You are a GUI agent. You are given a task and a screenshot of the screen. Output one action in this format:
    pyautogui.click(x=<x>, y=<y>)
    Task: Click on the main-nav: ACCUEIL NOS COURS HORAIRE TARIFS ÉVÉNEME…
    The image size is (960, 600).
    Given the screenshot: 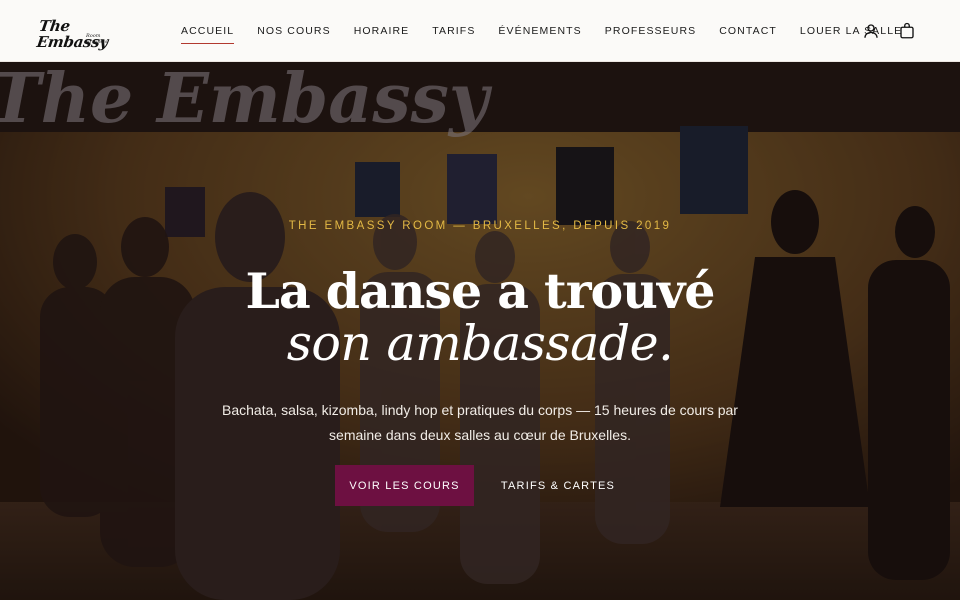 What is the action you would take?
    pyautogui.click(x=553, y=31)
    